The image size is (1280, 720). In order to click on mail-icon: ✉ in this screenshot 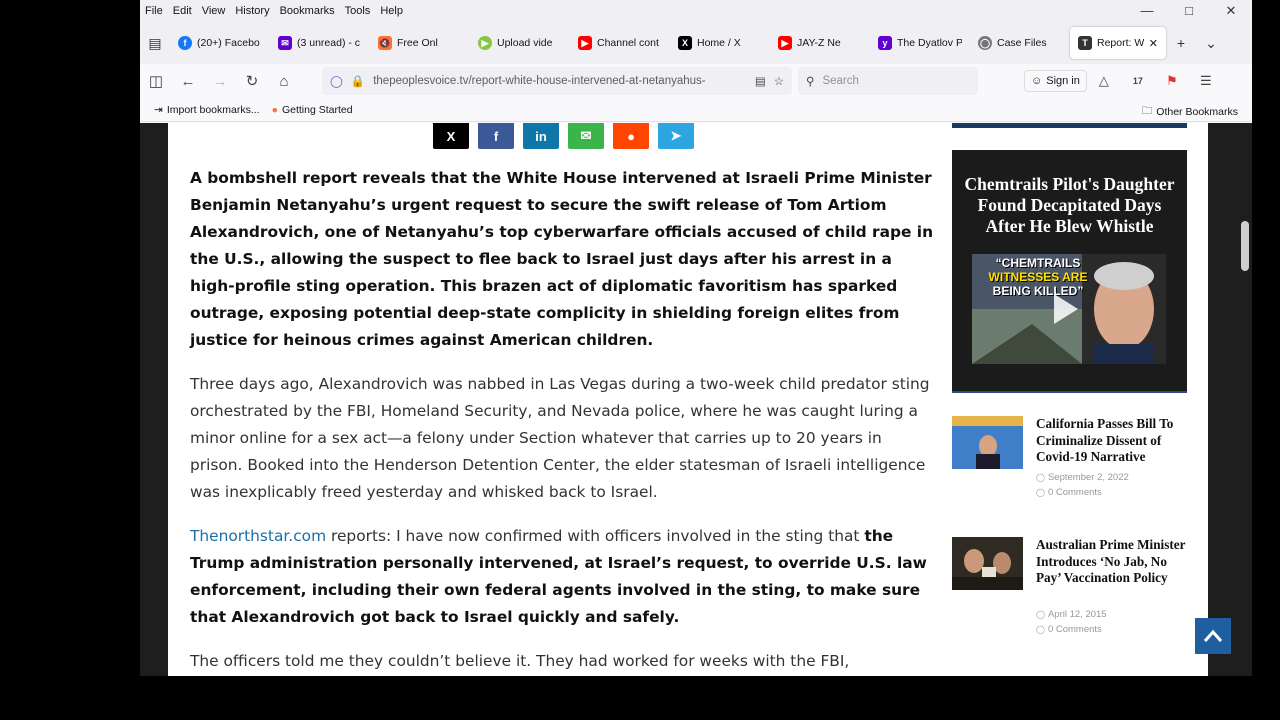, I will do `click(285, 43)`.